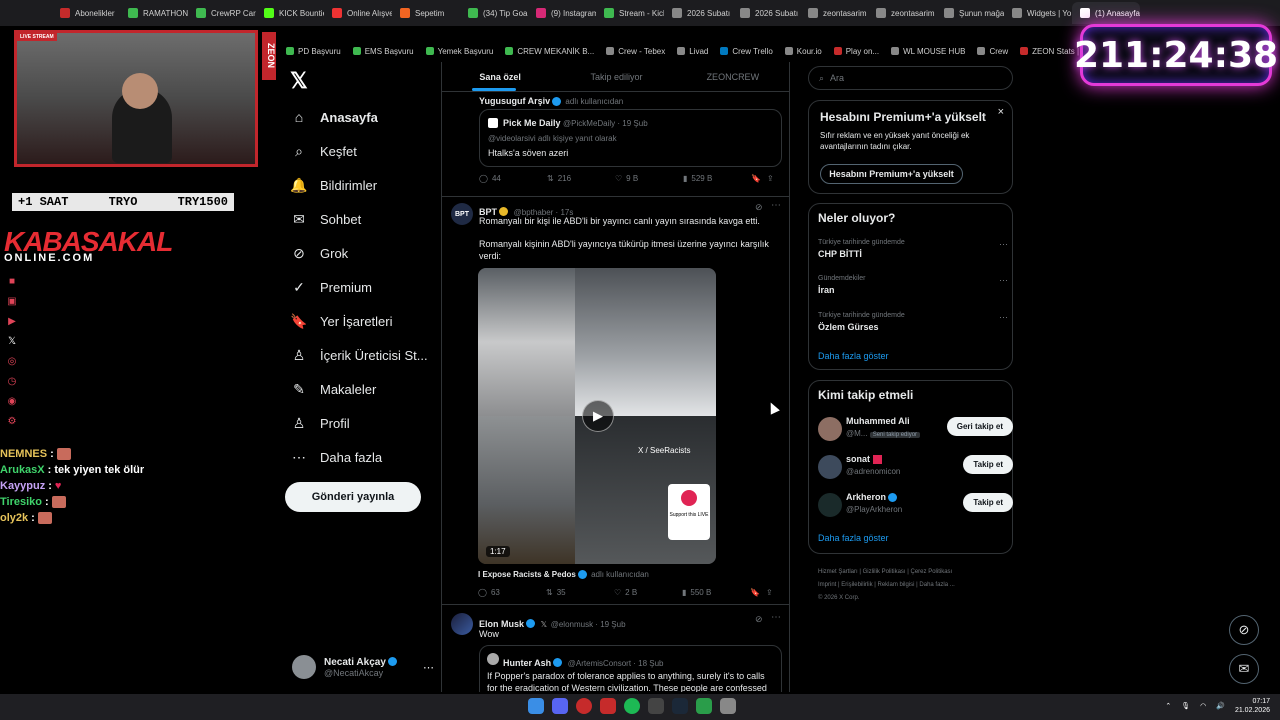  What do you see at coordinates (359, 253) in the screenshot?
I see `nav-item-grok: ⊘ Grok` at bounding box center [359, 253].